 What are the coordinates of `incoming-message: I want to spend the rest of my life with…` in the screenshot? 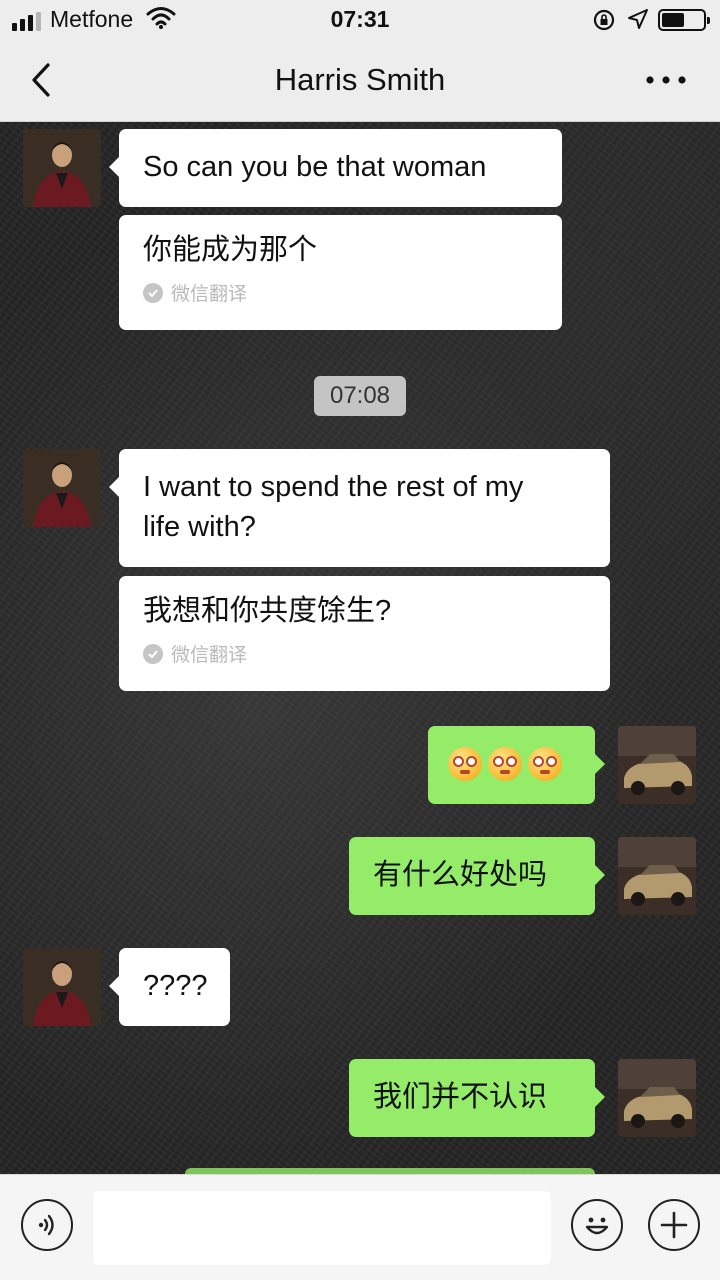 It's located at (359, 508).